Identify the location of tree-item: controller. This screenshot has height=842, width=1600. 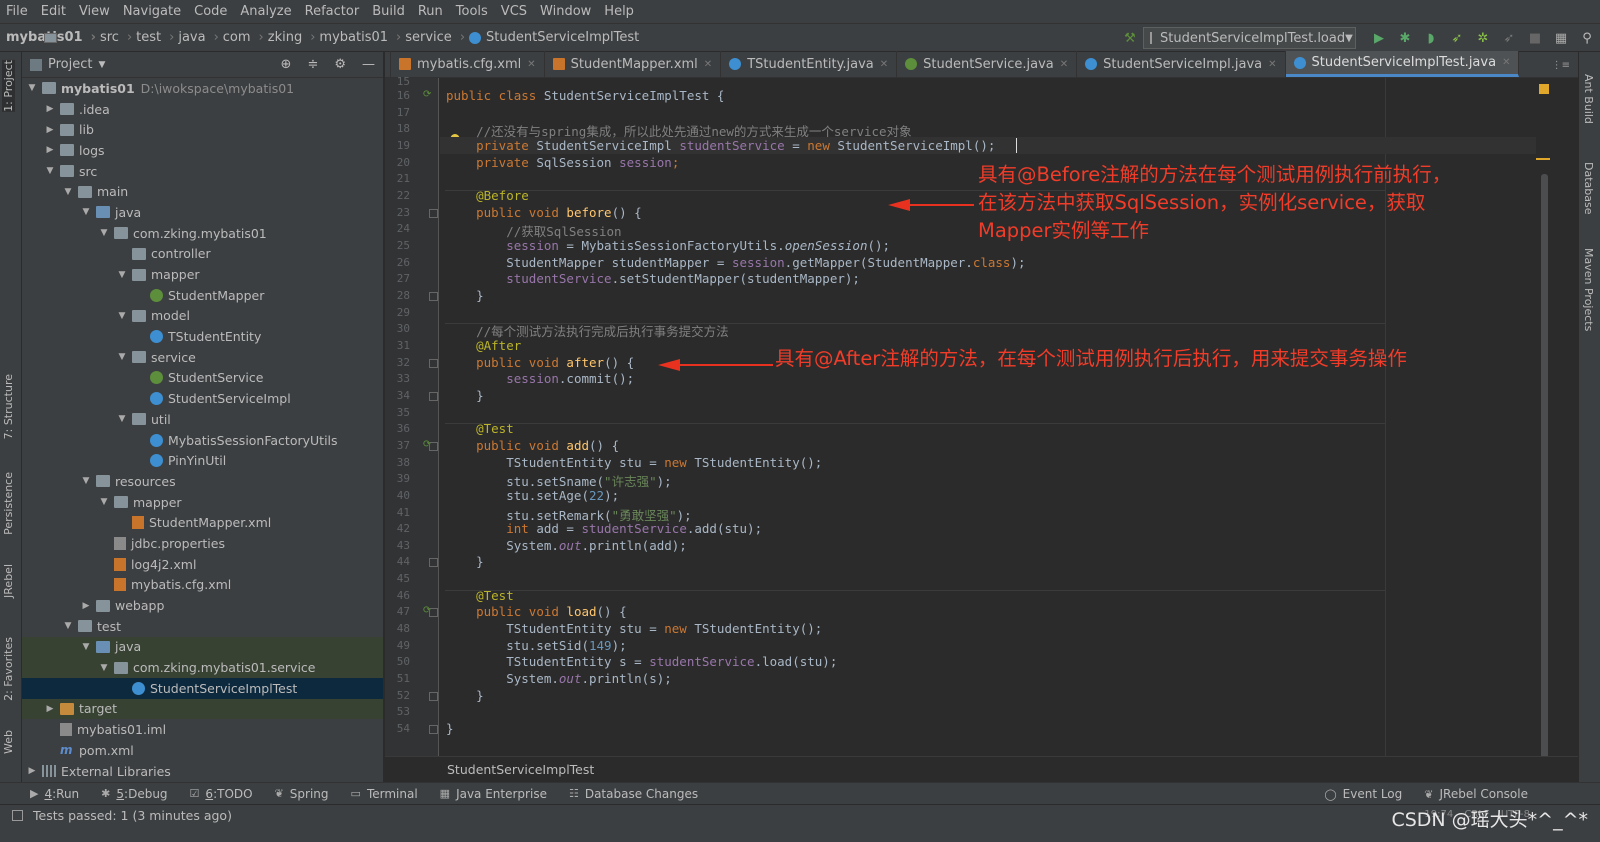
(202, 254).